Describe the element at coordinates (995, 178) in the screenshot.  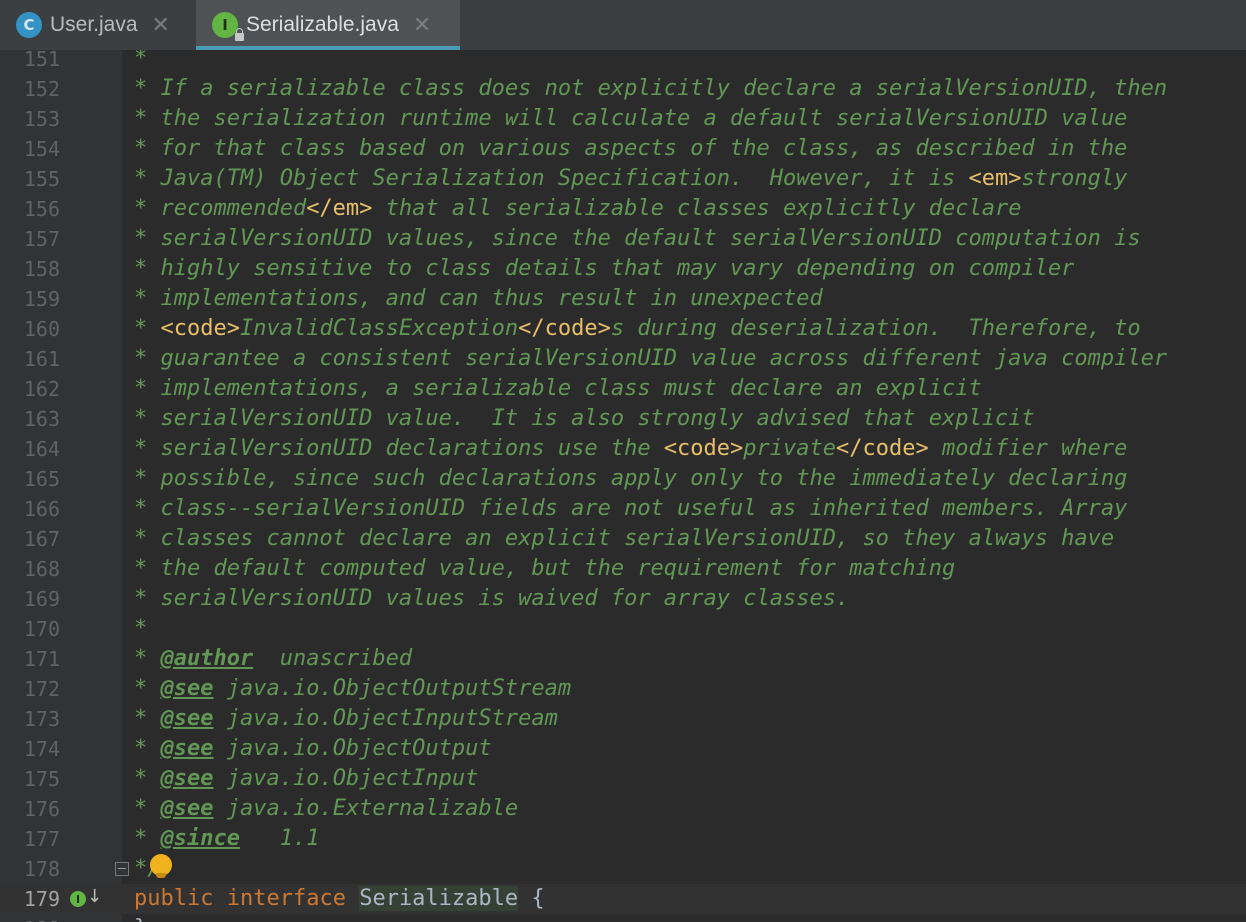
I see `html-tag: <em>` at that location.